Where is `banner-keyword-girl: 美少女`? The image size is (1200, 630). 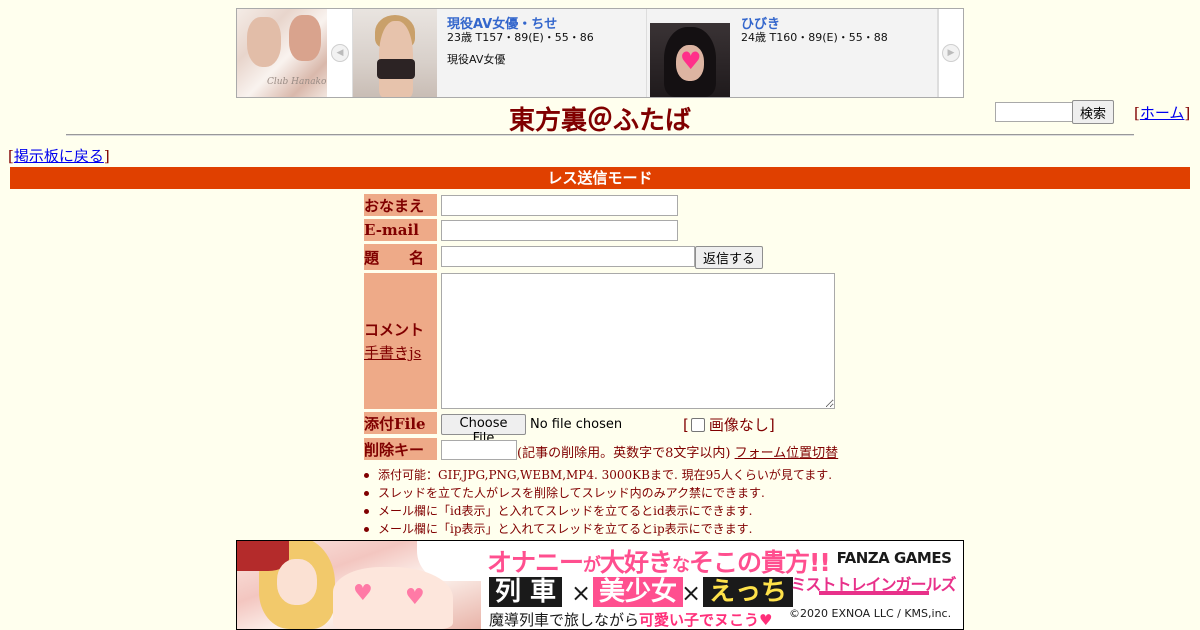 banner-keyword-girl: 美少女 is located at coordinates (638, 592).